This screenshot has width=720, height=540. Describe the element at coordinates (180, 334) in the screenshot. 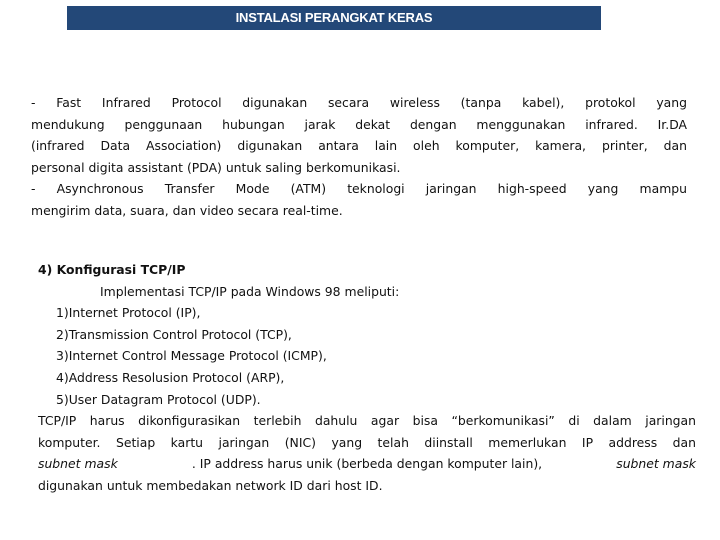

I see `list-item-text: Transmission Control Protocol (TCP),` at that location.